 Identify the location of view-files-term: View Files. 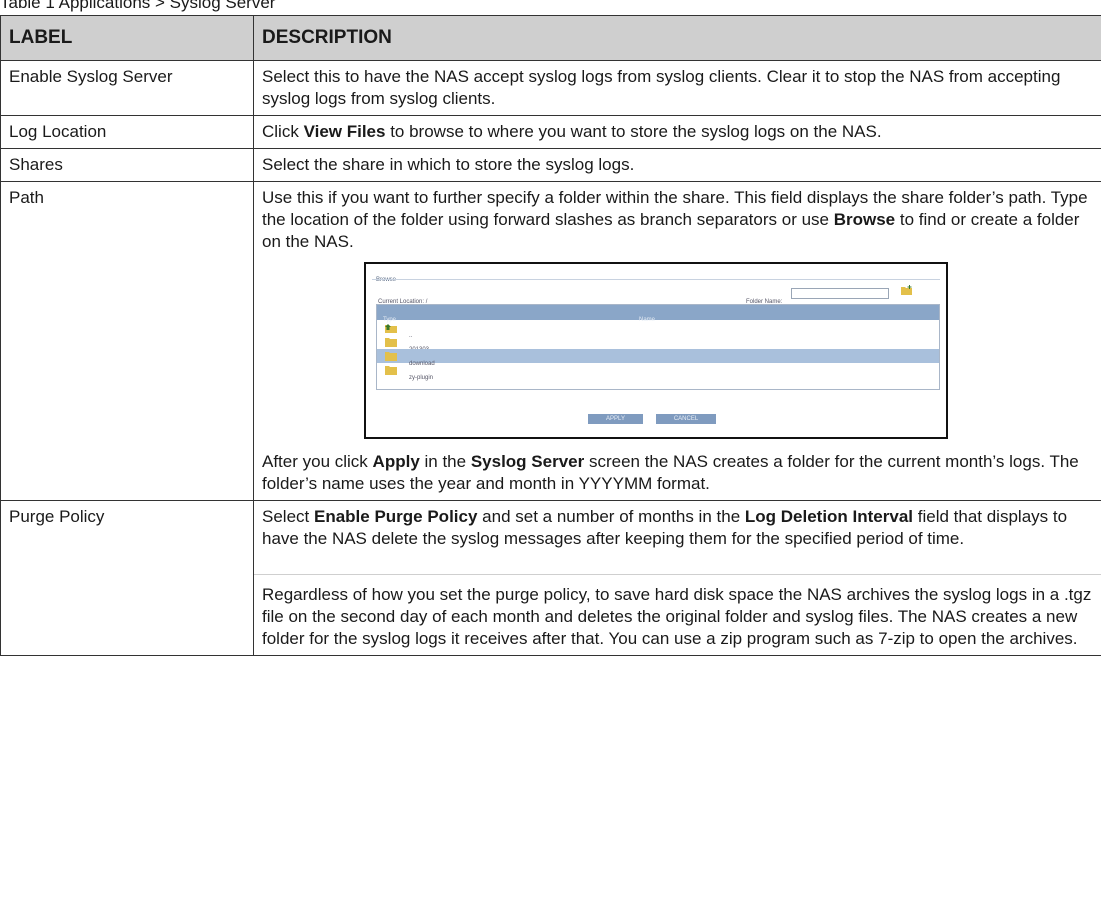
(344, 131).